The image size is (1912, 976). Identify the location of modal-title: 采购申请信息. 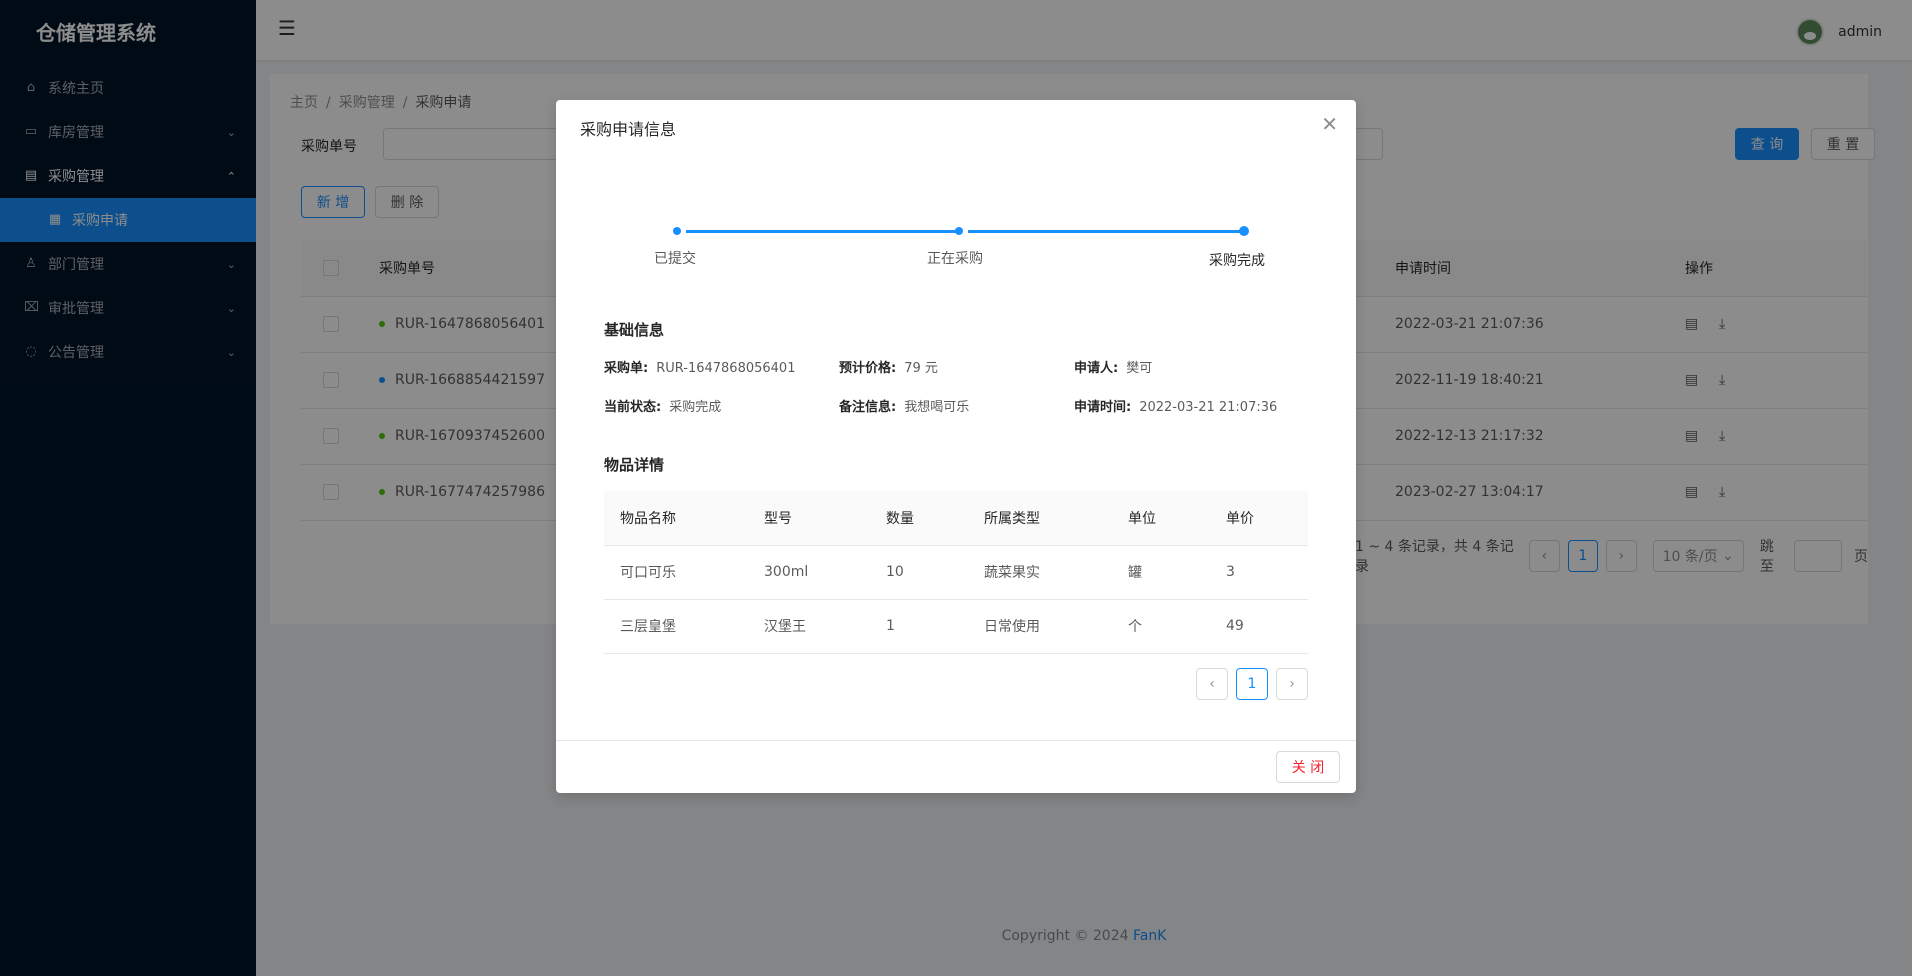
(628, 129).